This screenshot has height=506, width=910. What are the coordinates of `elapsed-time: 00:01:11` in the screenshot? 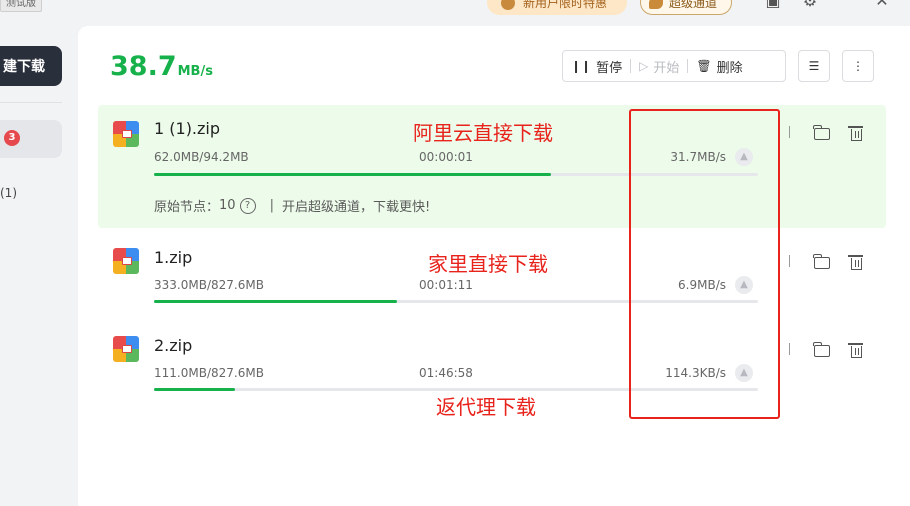 It's located at (446, 285).